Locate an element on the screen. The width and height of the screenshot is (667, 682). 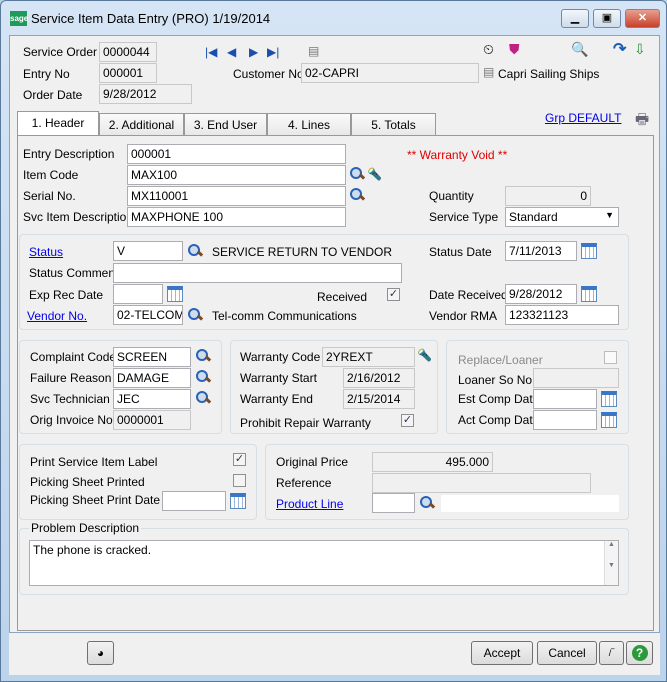
service-order-label: Service Order is located at coordinates (60, 52).